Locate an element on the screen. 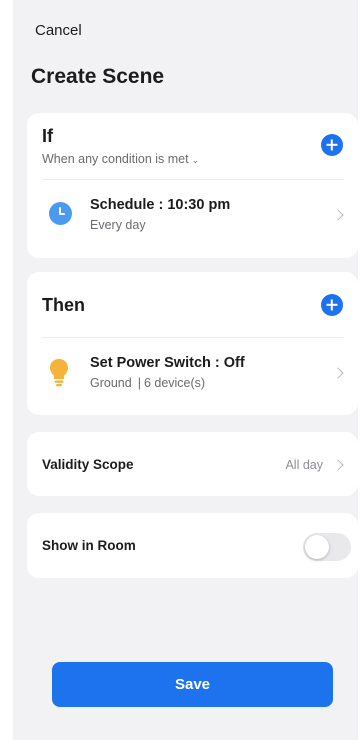 Image resolution: width=362 pixels, height=740 pixels. condition-selector: When any condition is met ⌄ is located at coordinates (120, 159).